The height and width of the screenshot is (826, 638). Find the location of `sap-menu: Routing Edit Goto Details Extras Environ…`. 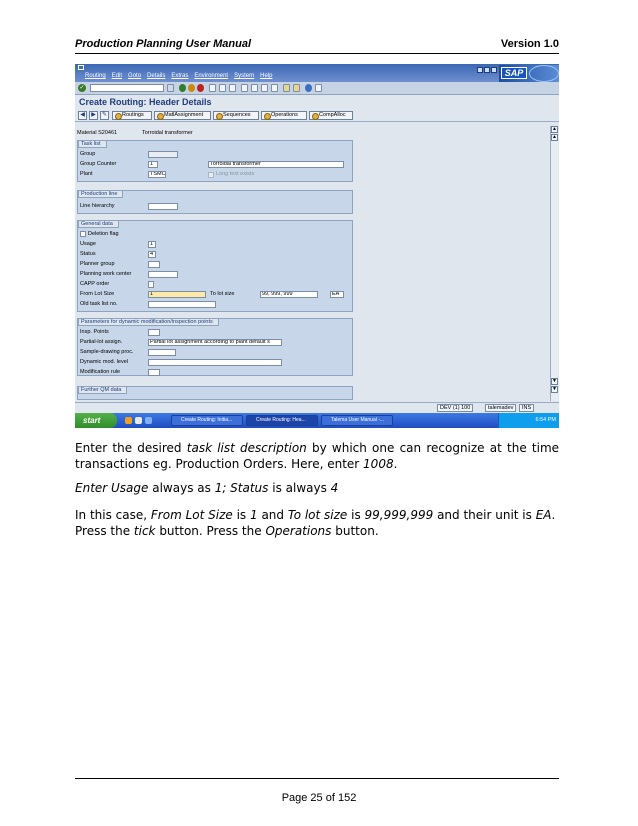

sap-menu: Routing Edit Goto Details Extras Environ… is located at coordinates (178, 76).